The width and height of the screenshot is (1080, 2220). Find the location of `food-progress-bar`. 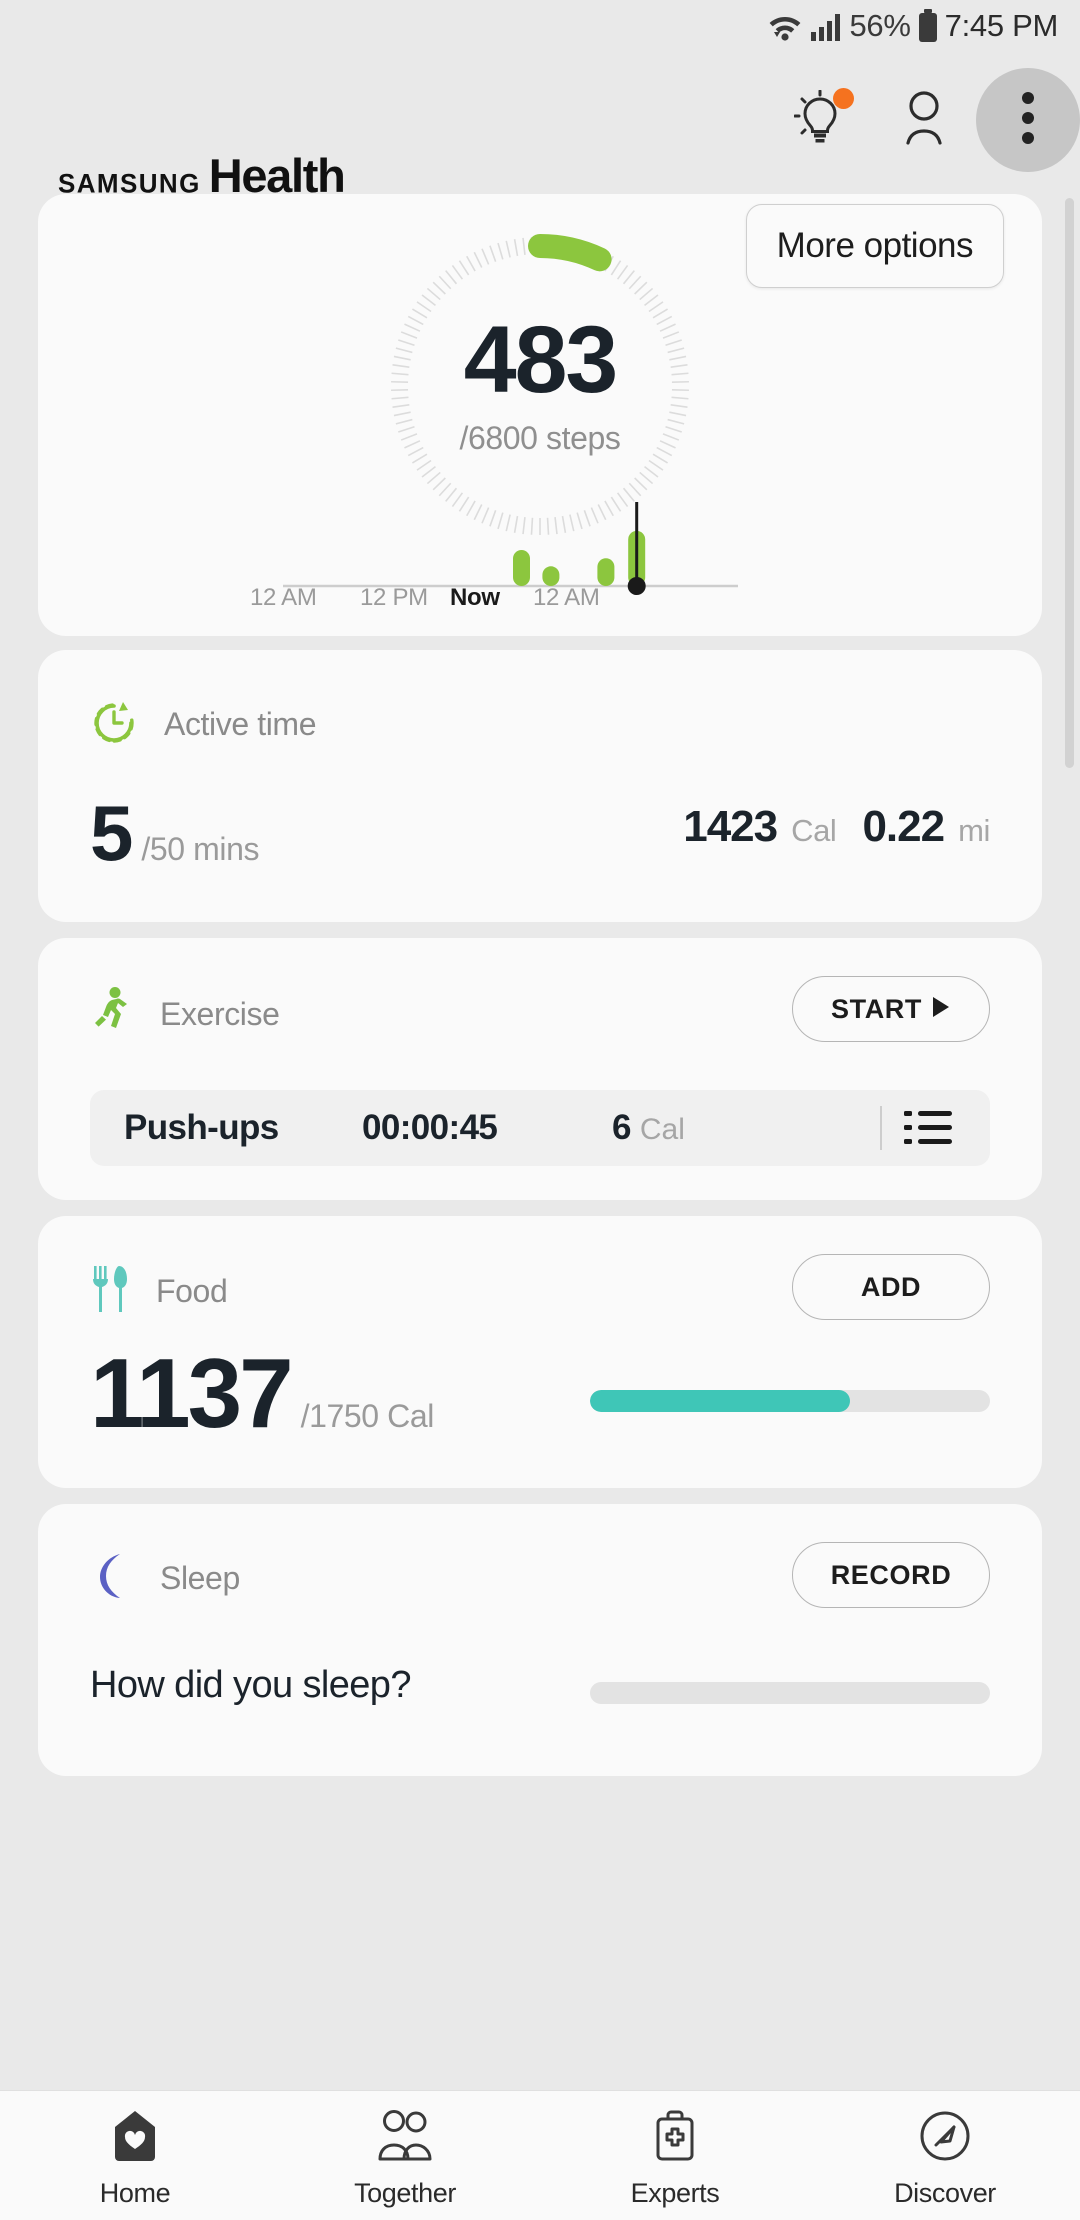

food-progress-bar is located at coordinates (790, 1401).